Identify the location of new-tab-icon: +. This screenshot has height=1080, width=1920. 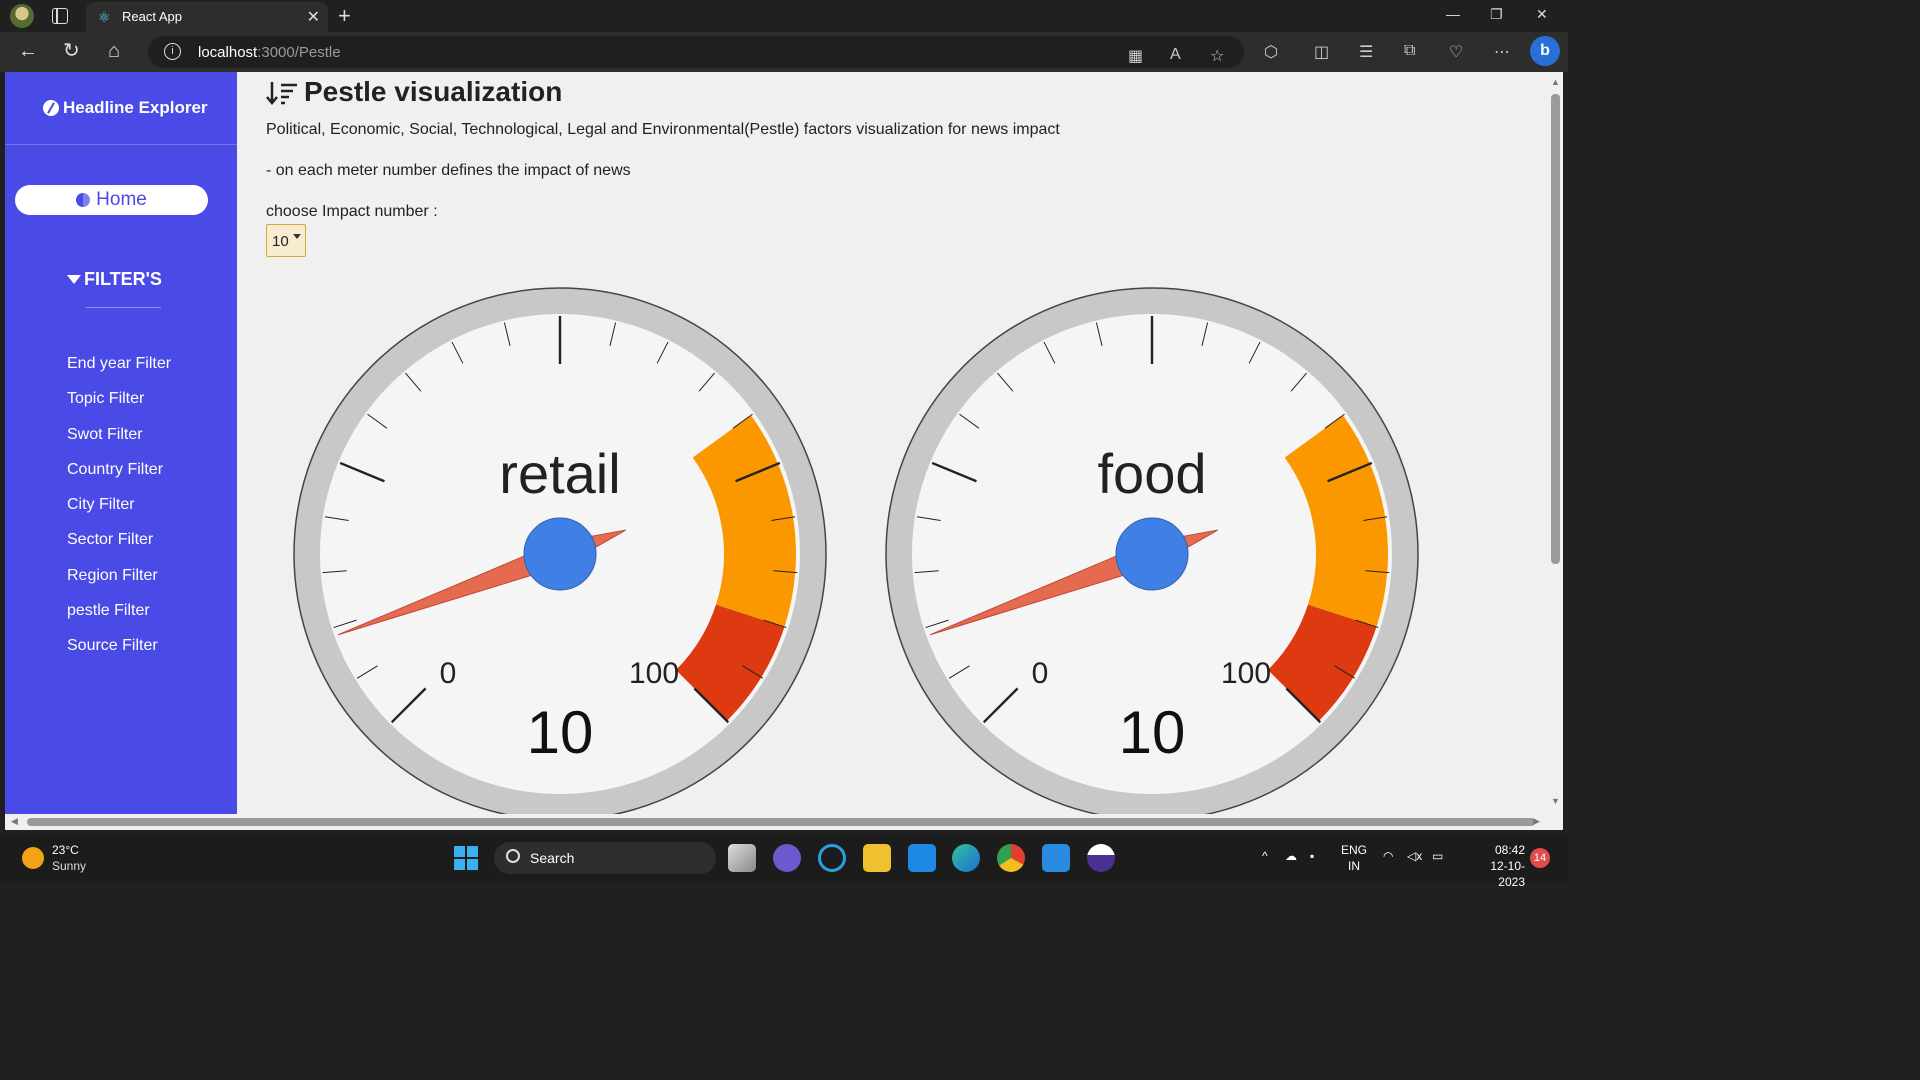
(344, 16).